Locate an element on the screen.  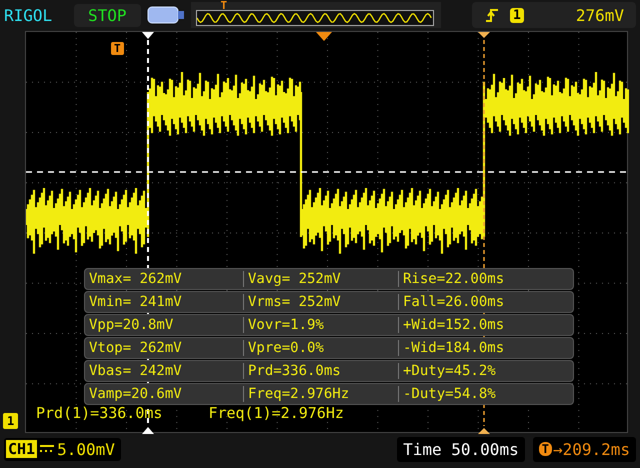
measurement-value: +Wid=152.0ms is located at coordinates (485, 325).